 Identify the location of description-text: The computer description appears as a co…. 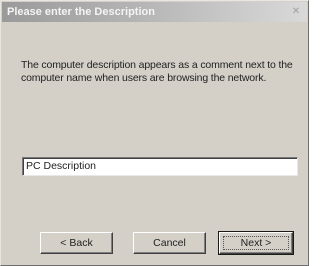
(157, 71).